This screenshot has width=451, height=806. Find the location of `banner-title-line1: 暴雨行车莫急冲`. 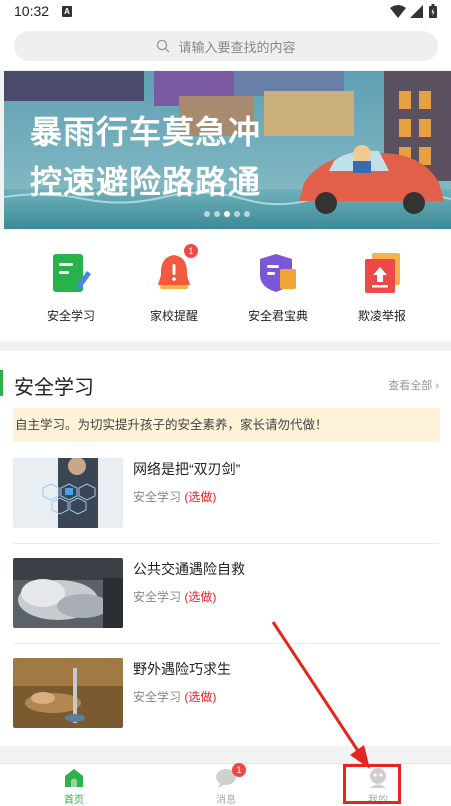

banner-title-line1: 暴雨行车莫急冲 is located at coordinates (146, 132).